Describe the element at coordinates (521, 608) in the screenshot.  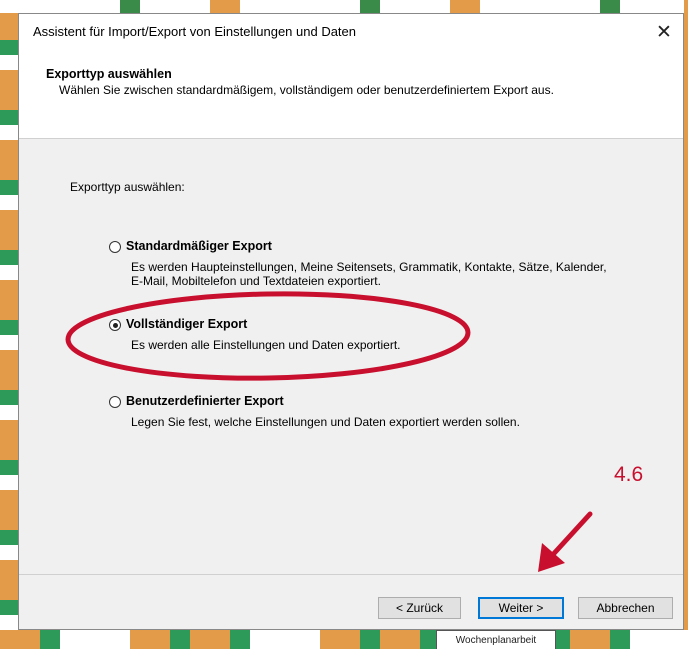
I see `next-button: Weiter >` at that location.